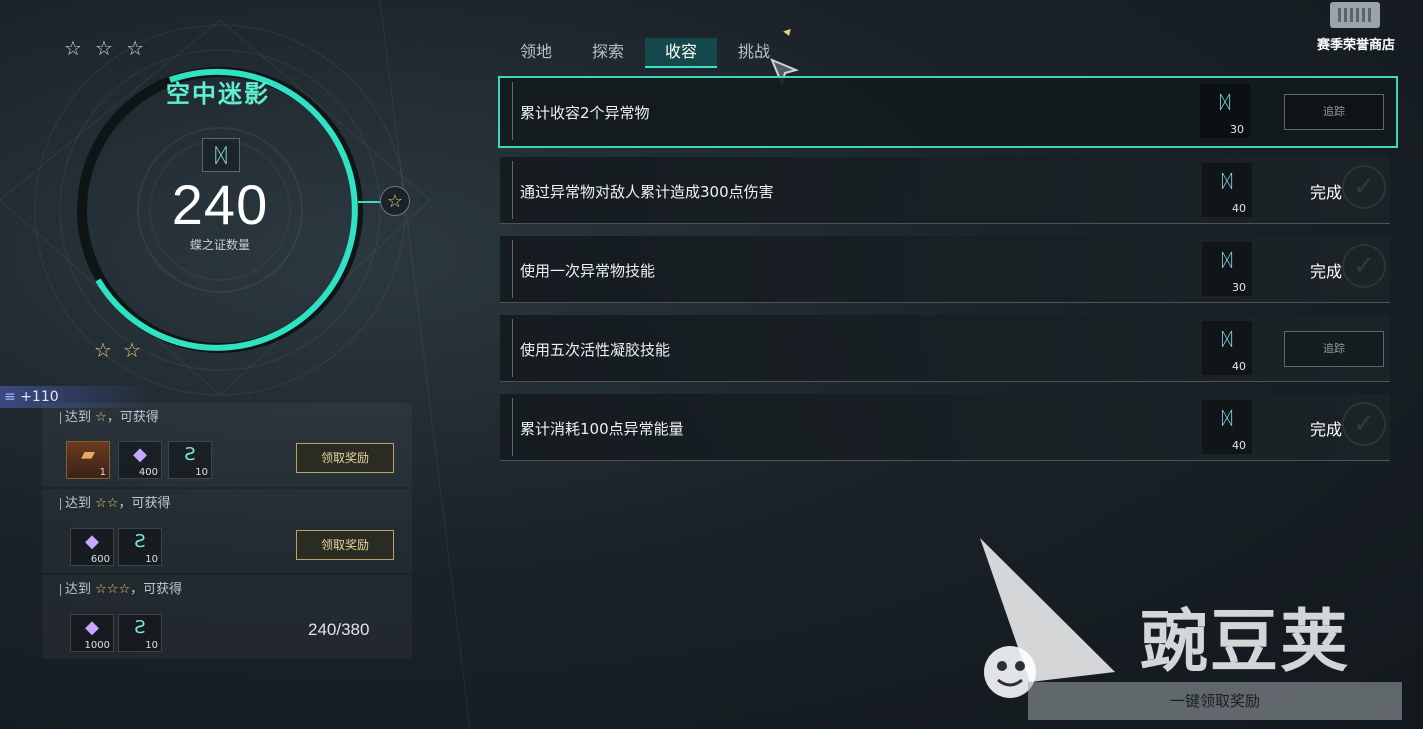  Describe the element at coordinates (945, 190) in the screenshot. I see `task-row: 通过异常物对敌人累计造成300点伤害 ᛞ 40 ✓ 完成` at that location.